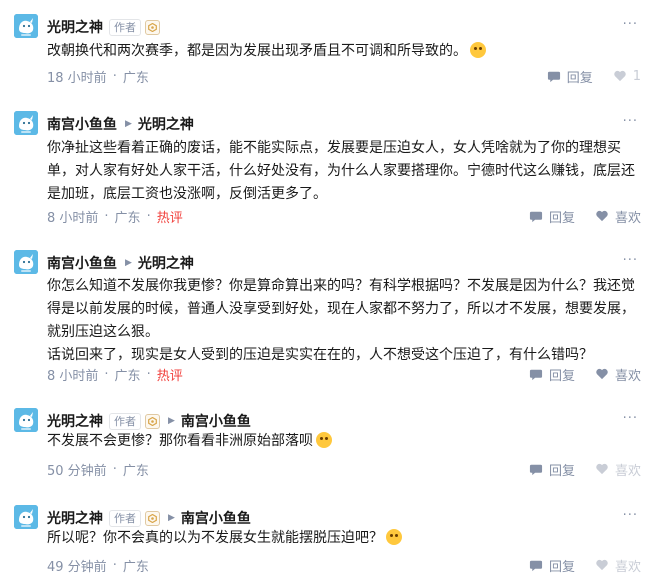  Describe the element at coordinates (344, 538) in the screenshot. I see `comment-text: 所以呢？你不会真的以为不发展女生就能摆脱压迫吧？` at that location.